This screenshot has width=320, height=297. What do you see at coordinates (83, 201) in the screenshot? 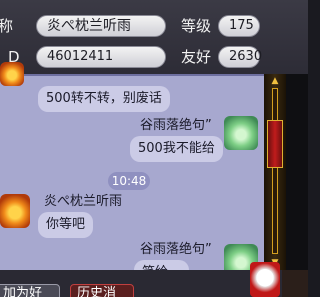
I see `message-sender: 炎ぺ枕兰听雨` at bounding box center [83, 201].